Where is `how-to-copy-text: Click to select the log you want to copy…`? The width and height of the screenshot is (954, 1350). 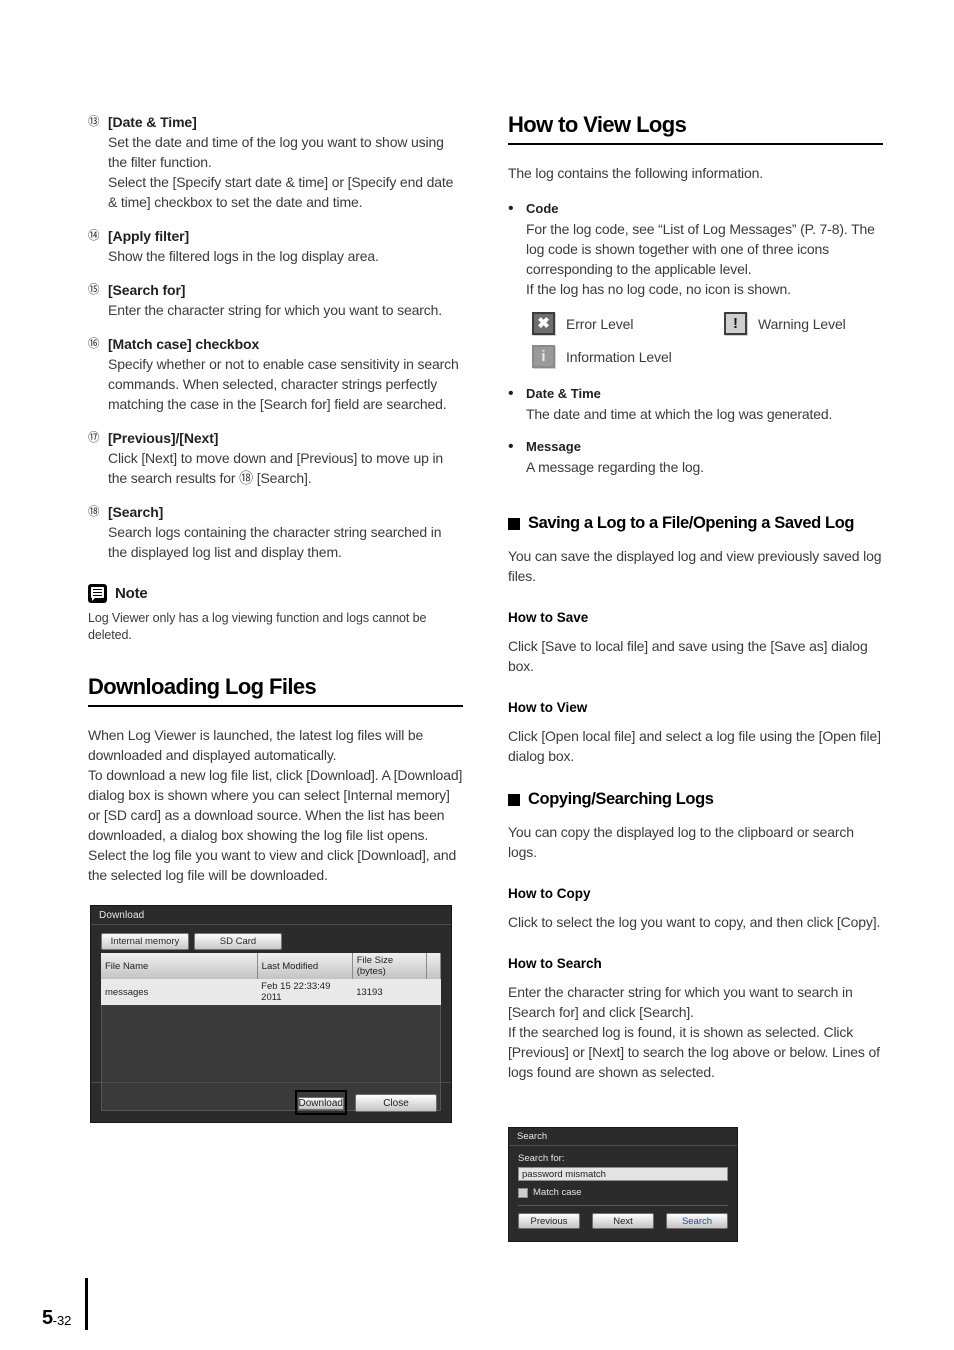 how-to-copy-text: Click to select the log you want to copy… is located at coordinates (694, 922).